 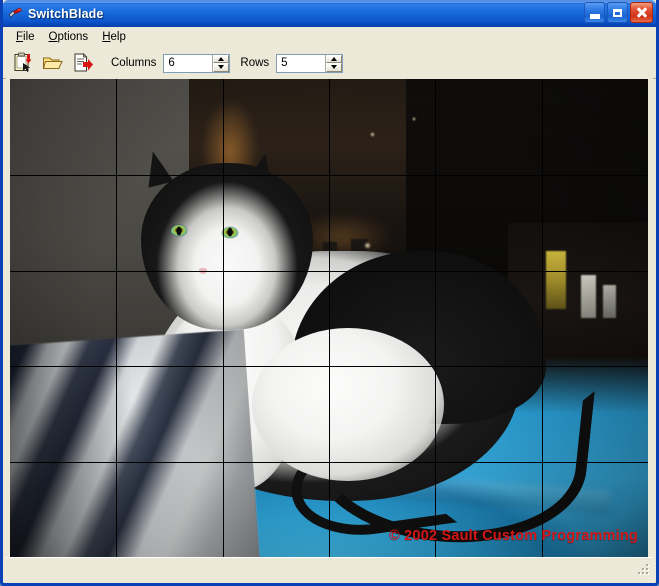 I want to click on switchblade-knife-icon, so click(x=15, y=13).